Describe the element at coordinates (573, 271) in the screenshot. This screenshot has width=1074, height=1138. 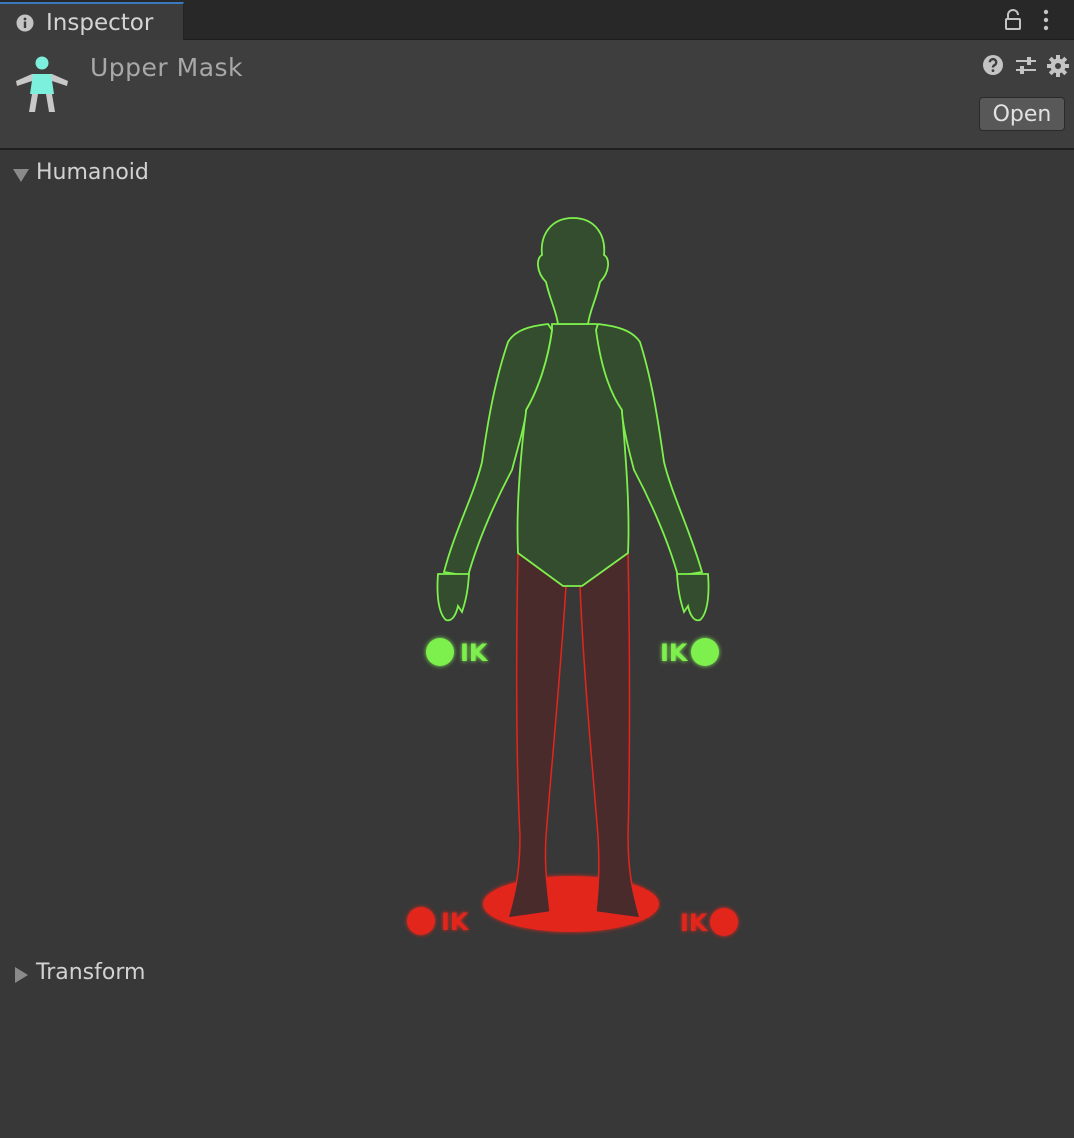
I see `head-part` at that location.